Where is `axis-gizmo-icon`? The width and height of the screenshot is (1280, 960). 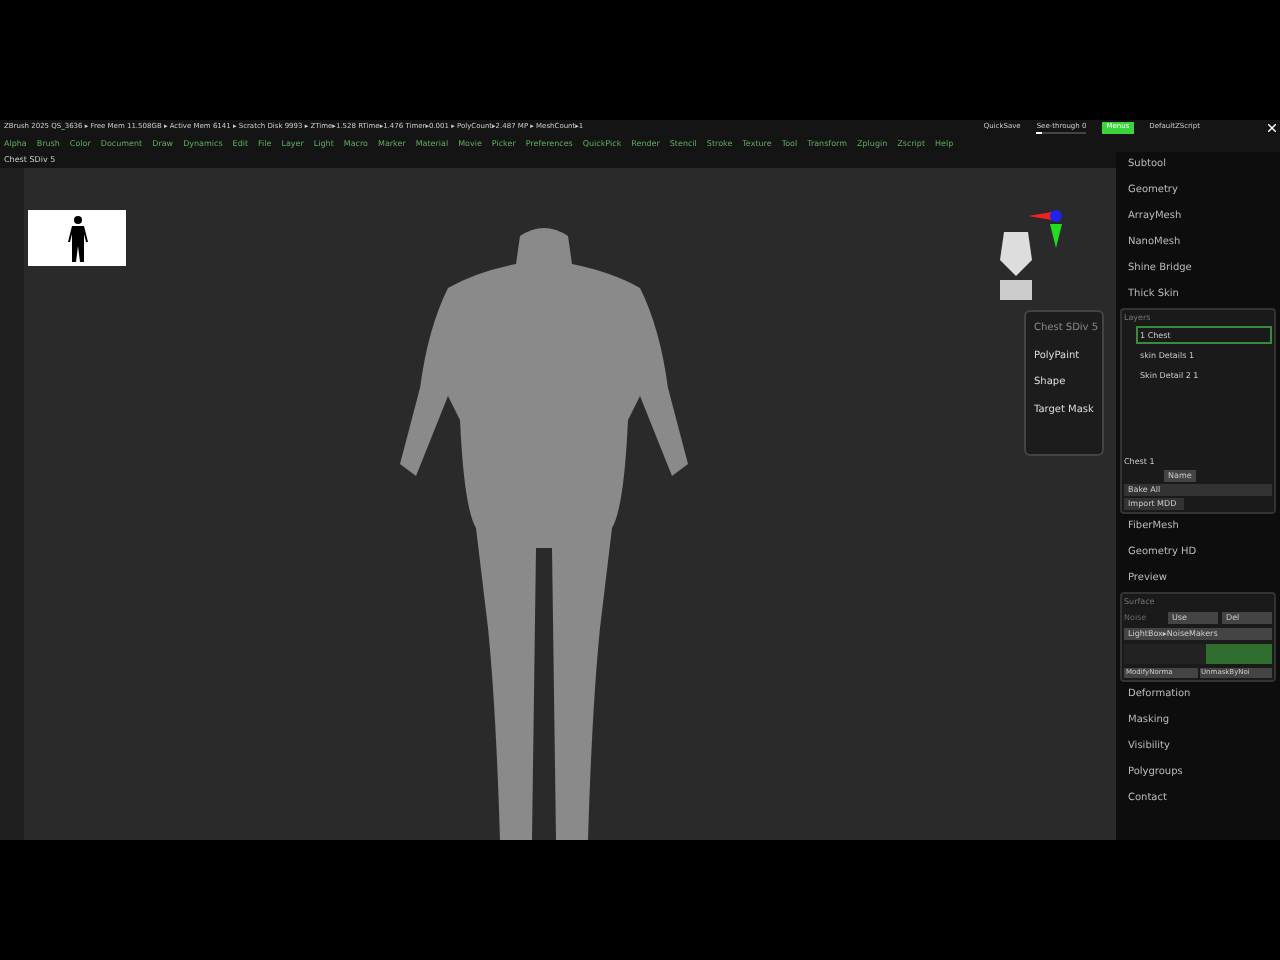
axis-gizmo-icon is located at coordinates (1048, 230).